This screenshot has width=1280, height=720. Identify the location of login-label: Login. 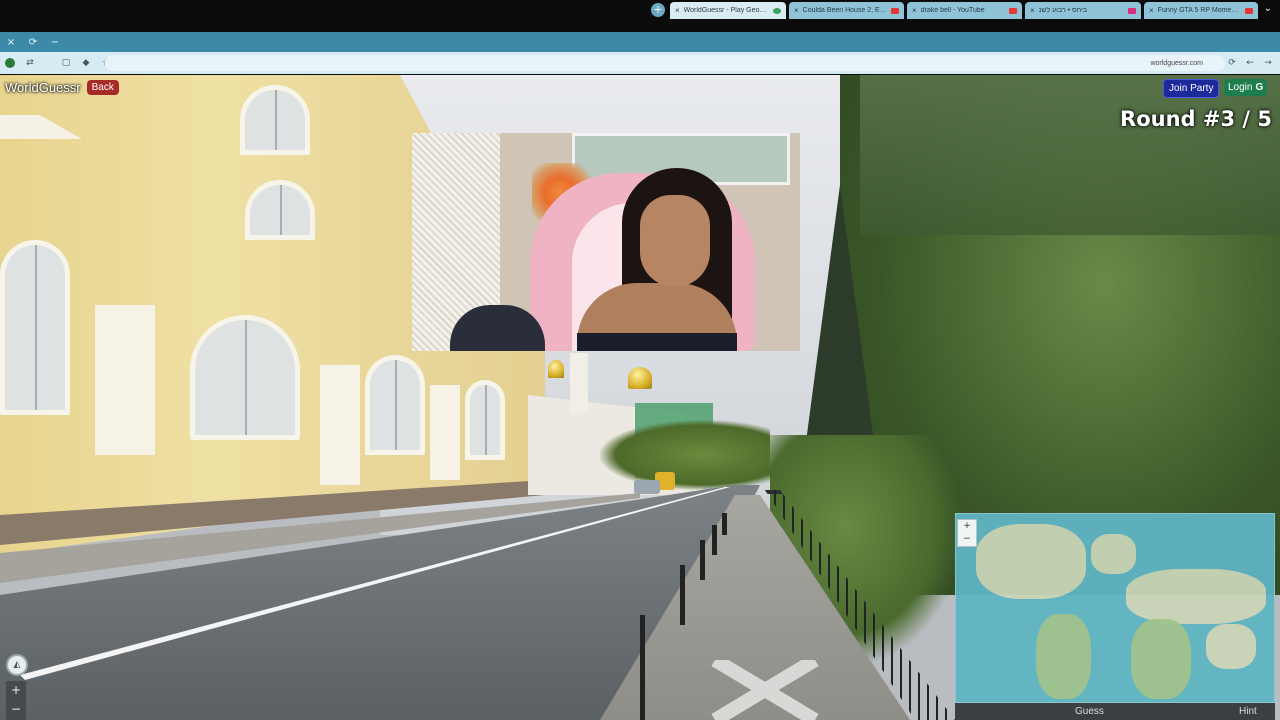
(1240, 87).